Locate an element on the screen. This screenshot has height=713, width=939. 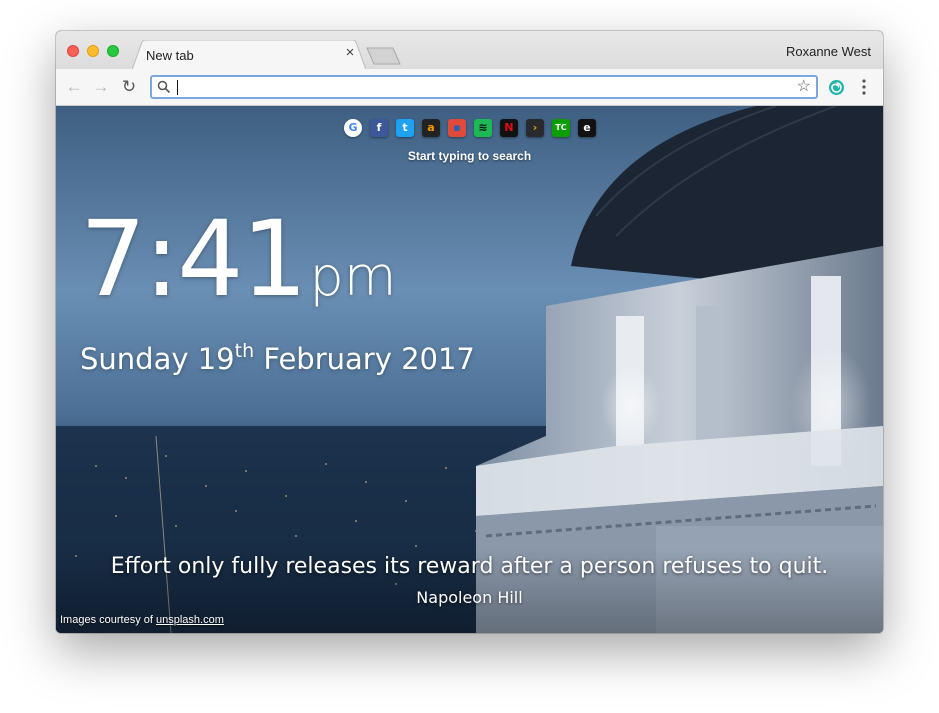
clock: 7:41pm is located at coordinates (238, 259).